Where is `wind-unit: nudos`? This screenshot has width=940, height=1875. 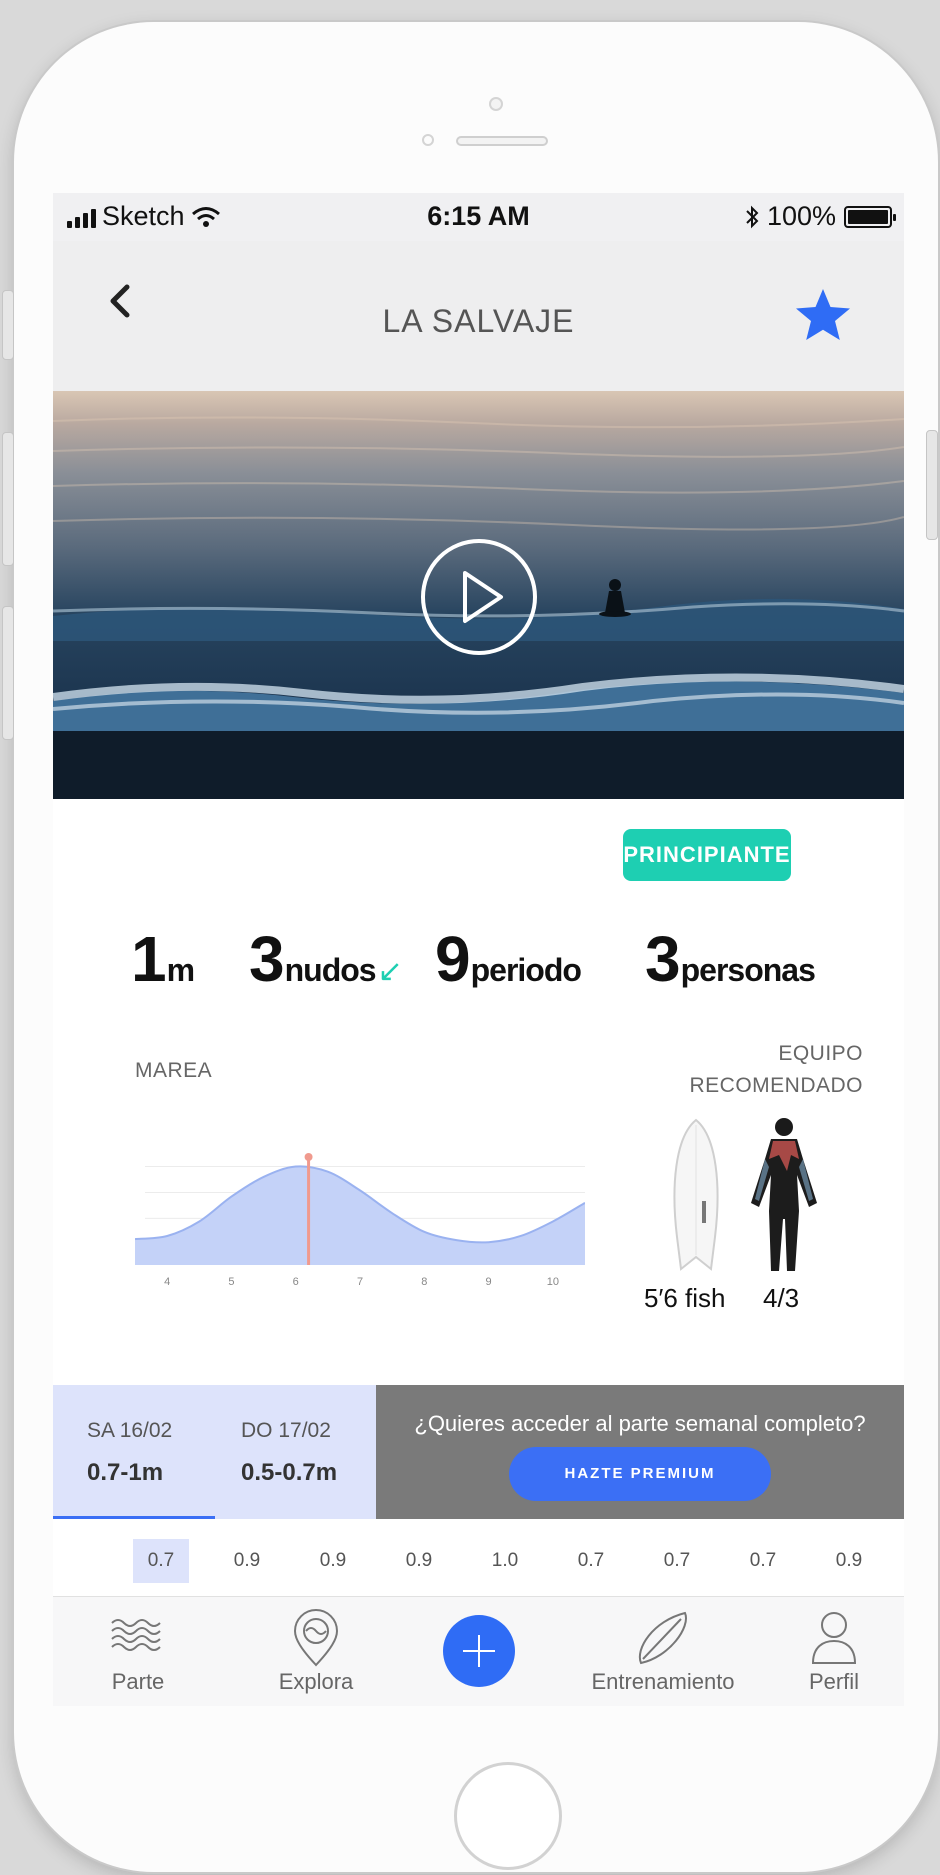 wind-unit: nudos is located at coordinates (330, 970).